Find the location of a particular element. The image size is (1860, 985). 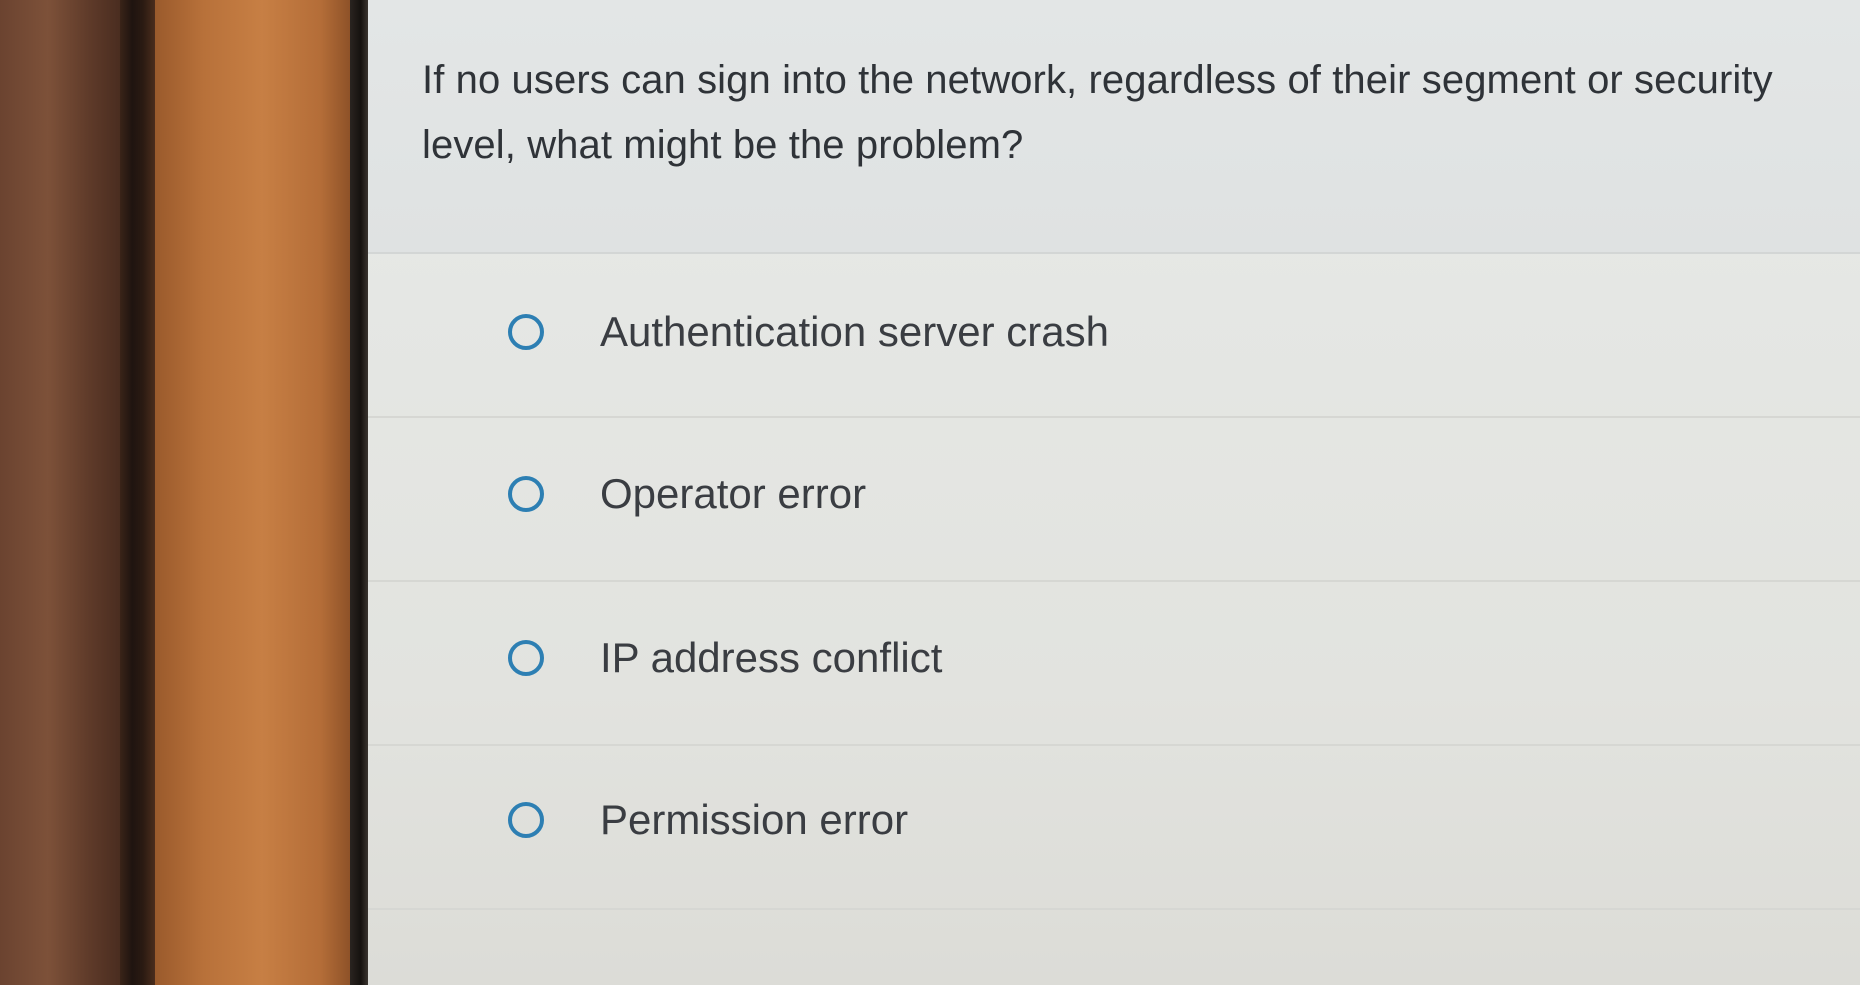

background-wood-groove is located at coordinates (137, 492).